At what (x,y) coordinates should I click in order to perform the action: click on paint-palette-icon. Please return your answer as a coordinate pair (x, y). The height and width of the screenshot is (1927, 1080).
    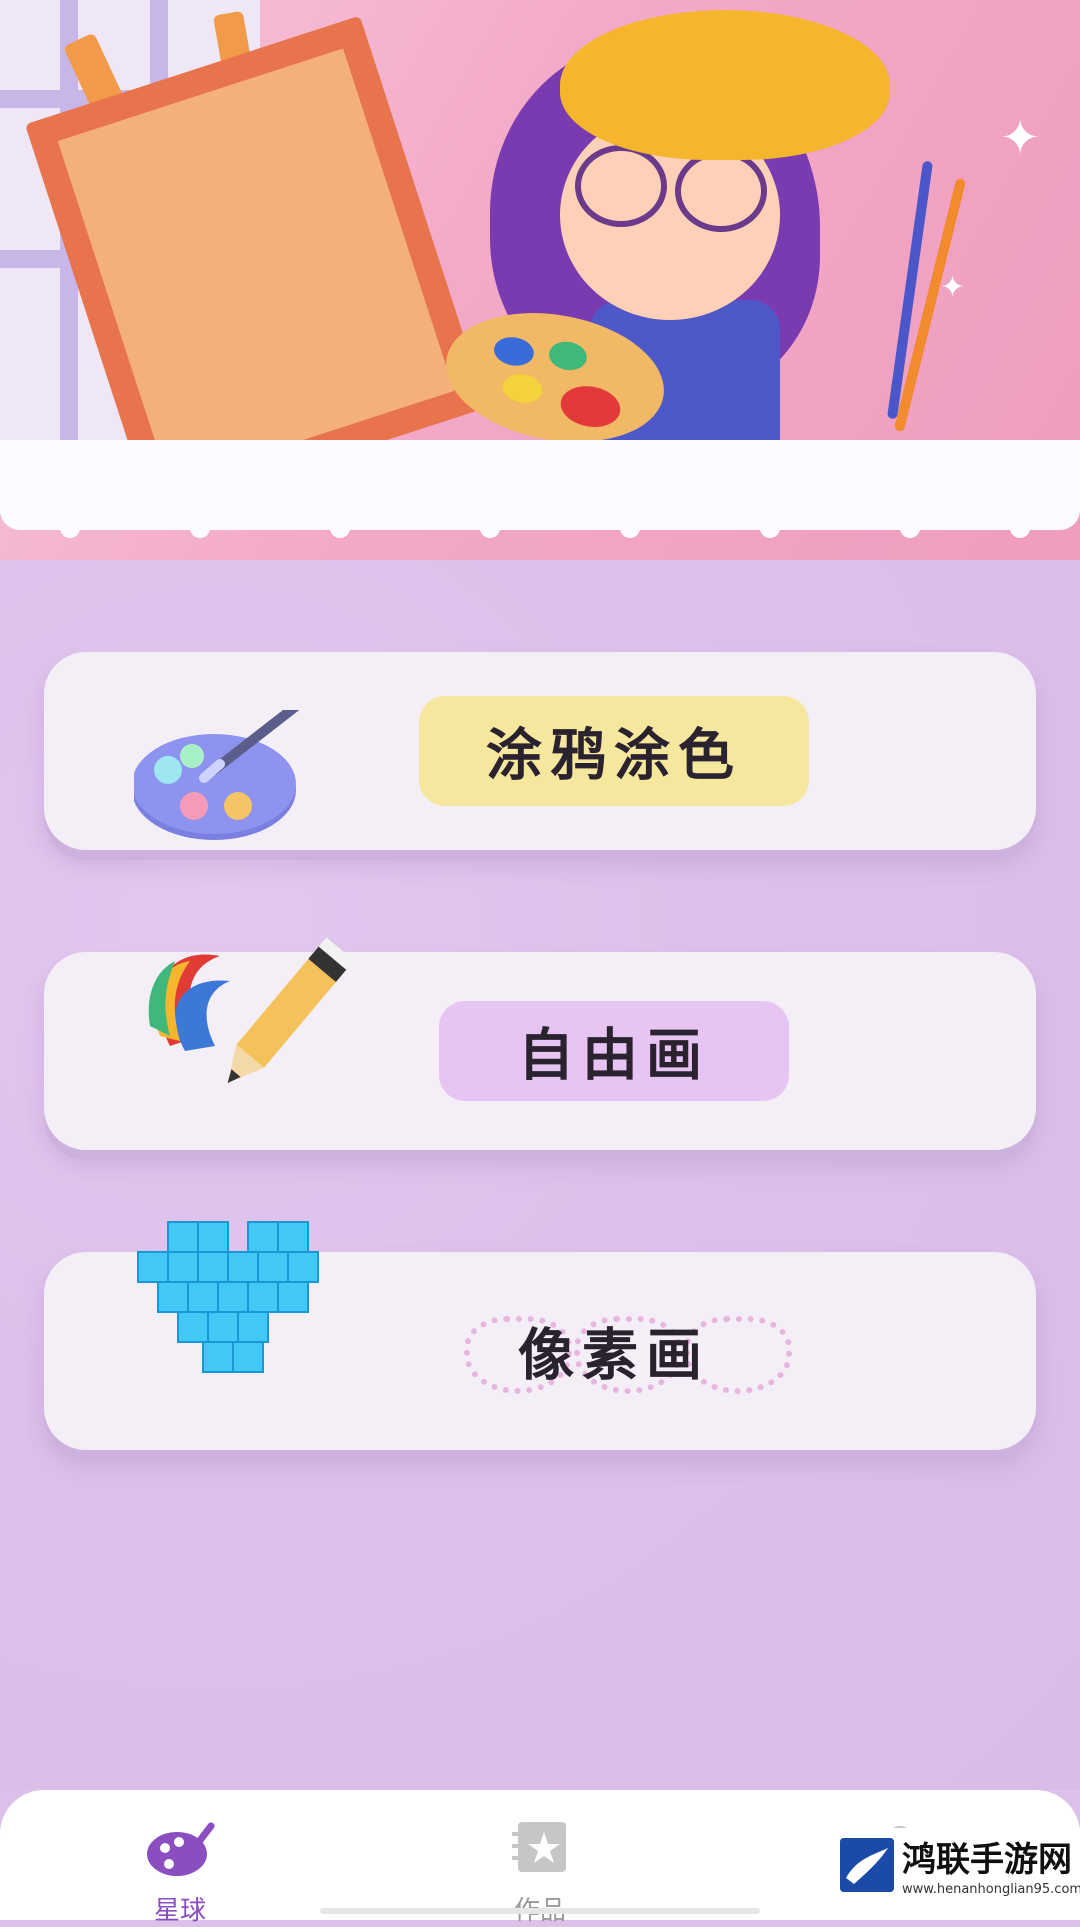
    Looking at the image, I should click on (217, 775).